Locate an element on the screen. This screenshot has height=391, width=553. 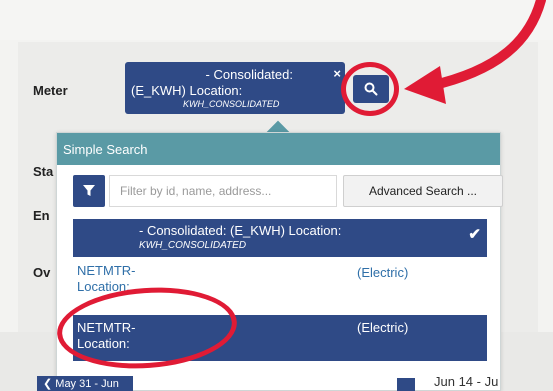
close-icon: × is located at coordinates (337, 73).